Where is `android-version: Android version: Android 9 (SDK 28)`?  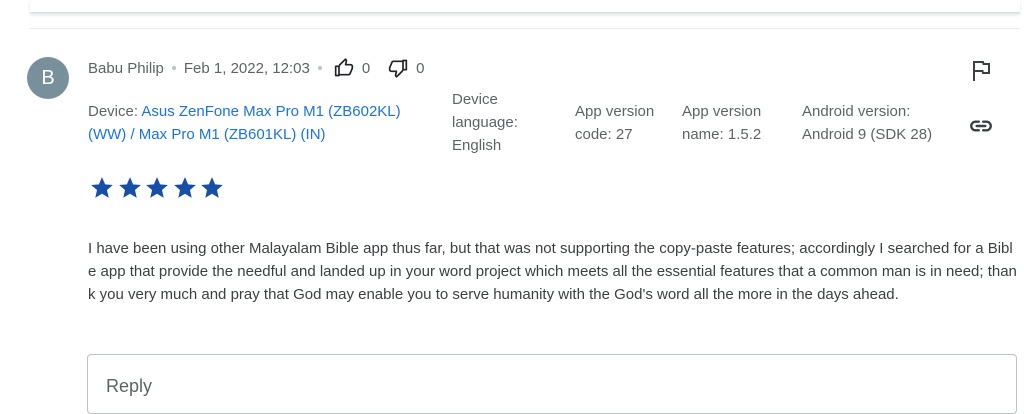
android-version: Android version: Android 9 (SDK 28) is located at coordinates (867, 123).